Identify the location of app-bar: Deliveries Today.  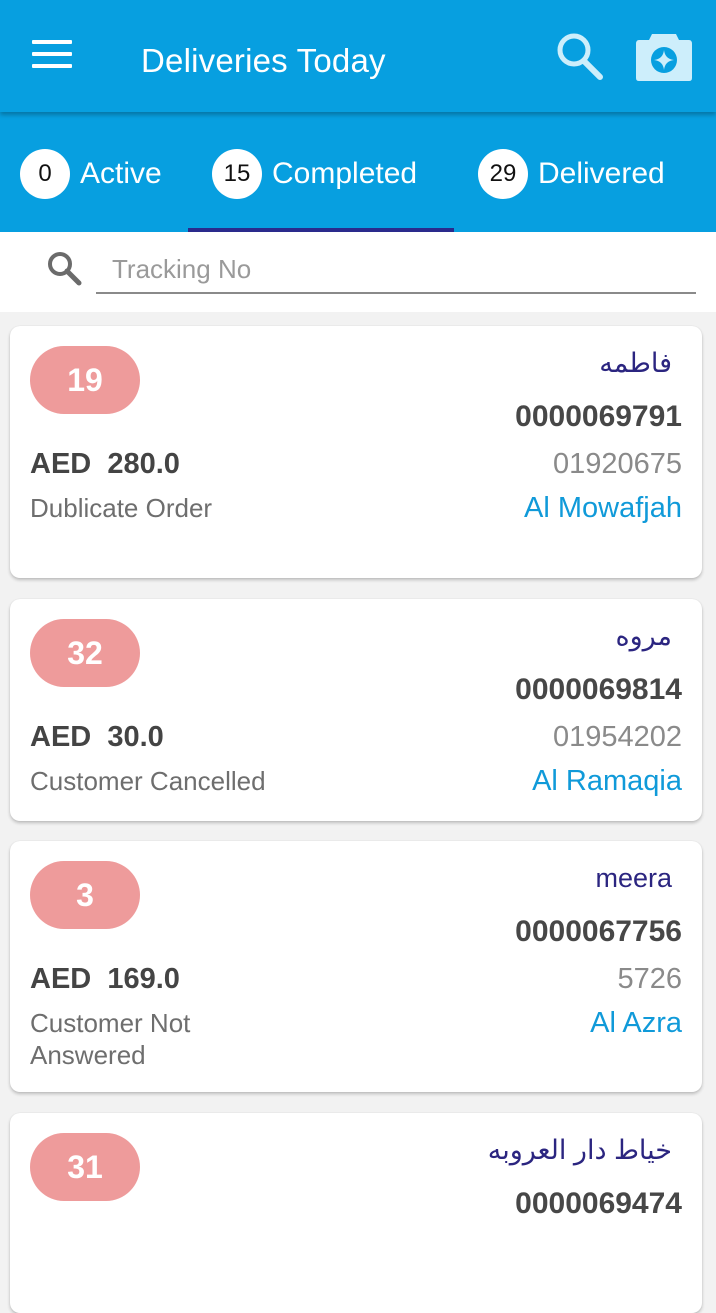
(358, 56).